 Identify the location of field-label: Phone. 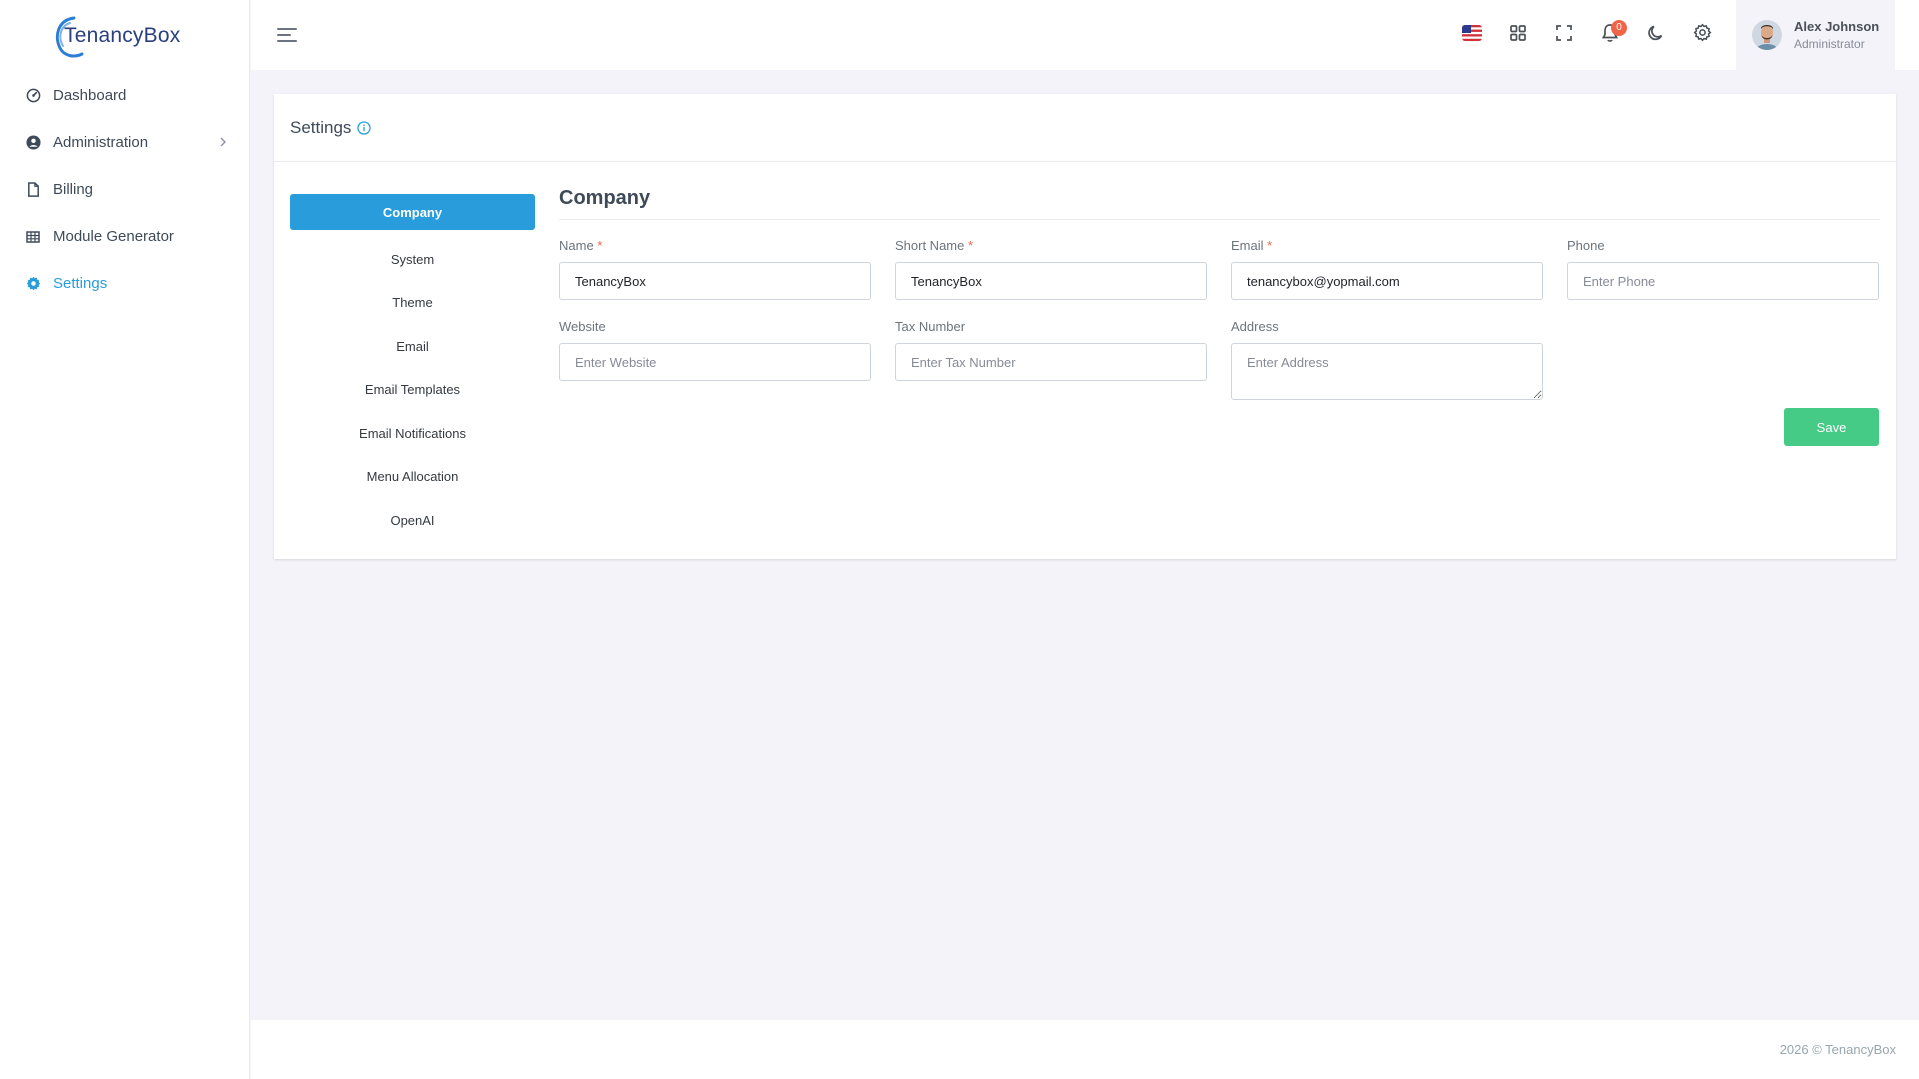
(1586, 245).